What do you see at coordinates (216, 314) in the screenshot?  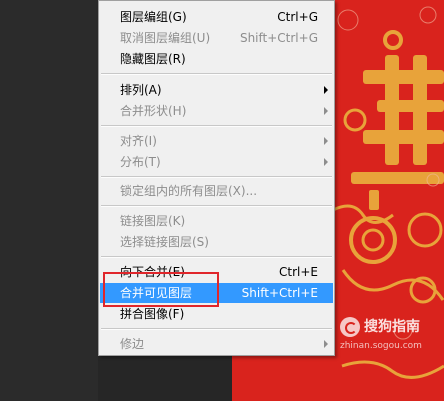 I see `menu-item-flatten-image: 拼合图像(F)` at bounding box center [216, 314].